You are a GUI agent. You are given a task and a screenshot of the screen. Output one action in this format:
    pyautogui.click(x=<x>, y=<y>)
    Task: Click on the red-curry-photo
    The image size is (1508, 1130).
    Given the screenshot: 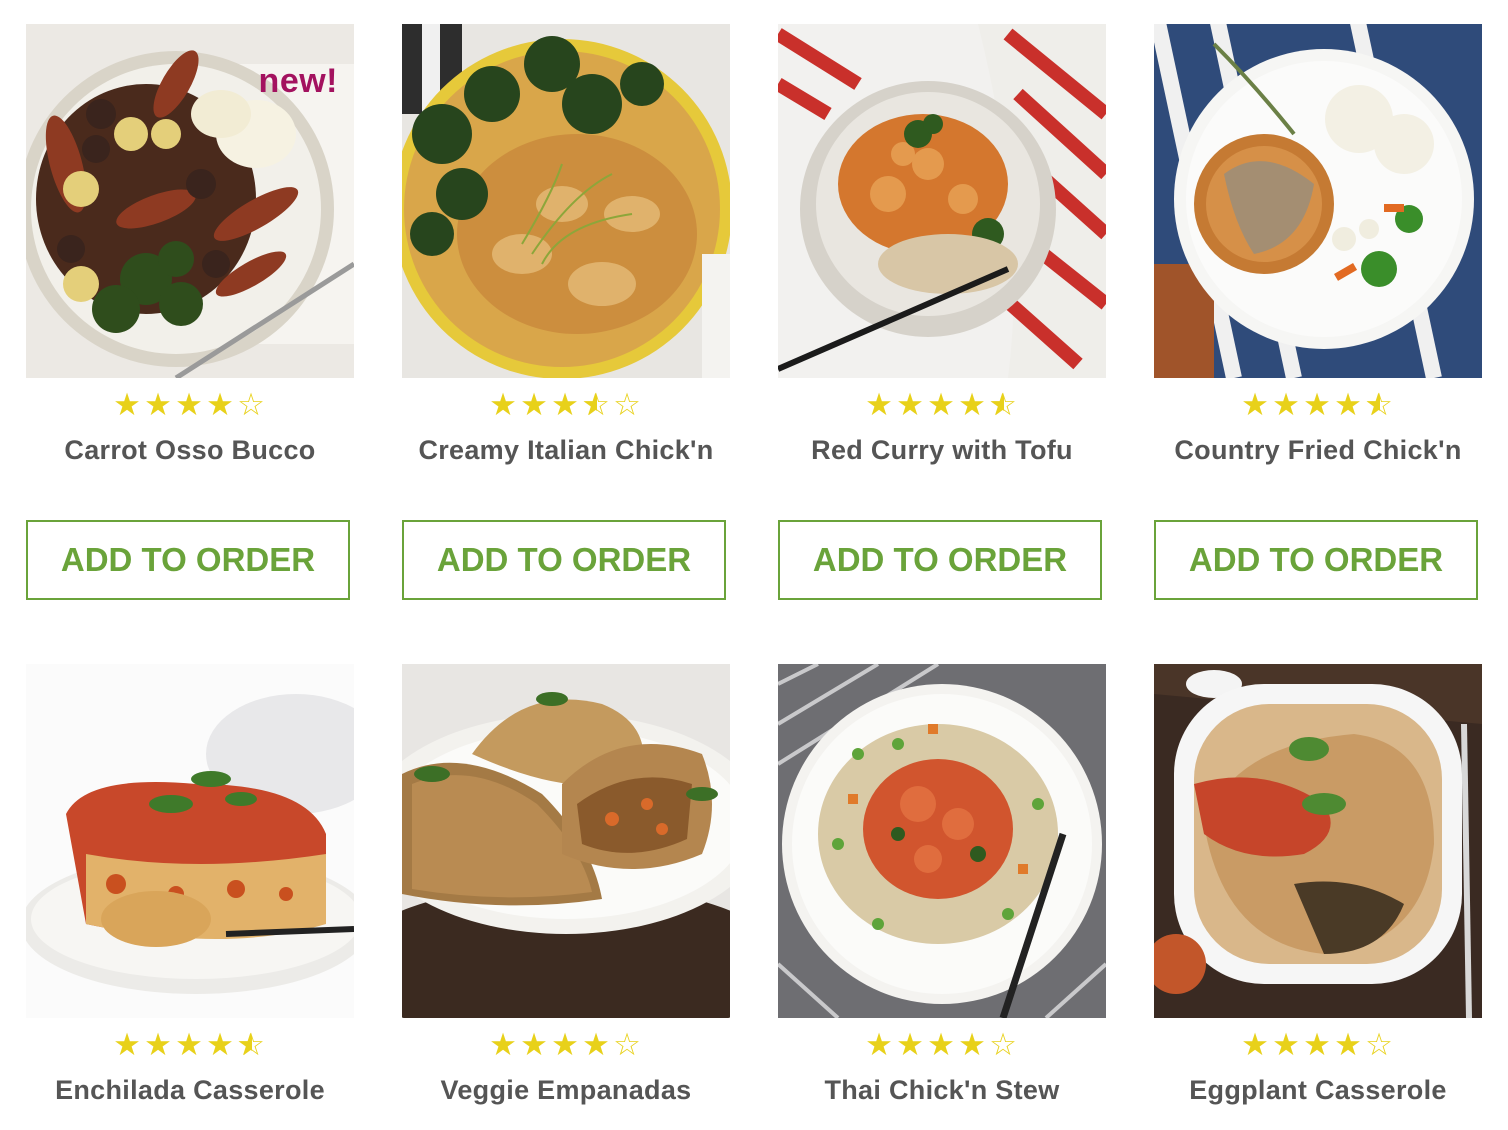 What is the action you would take?
    pyautogui.click(x=942, y=201)
    